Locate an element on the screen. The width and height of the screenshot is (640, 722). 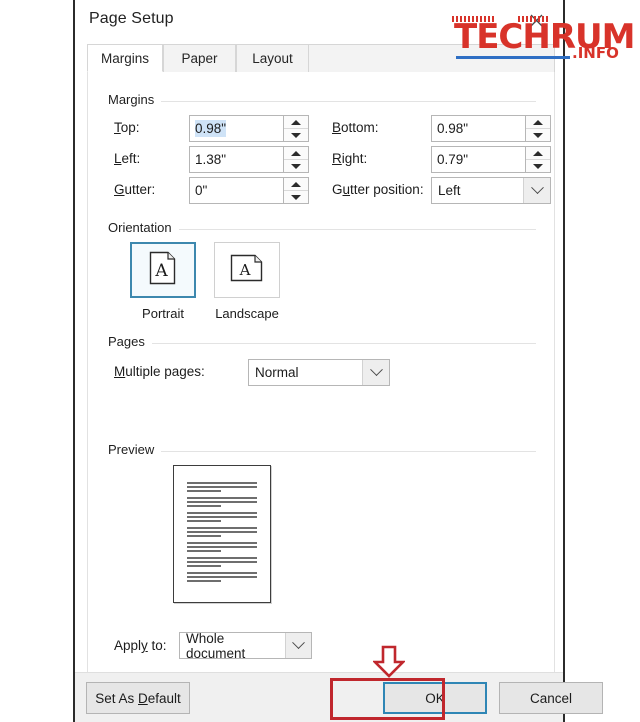
tab-layout: Layout is located at coordinates (272, 58).